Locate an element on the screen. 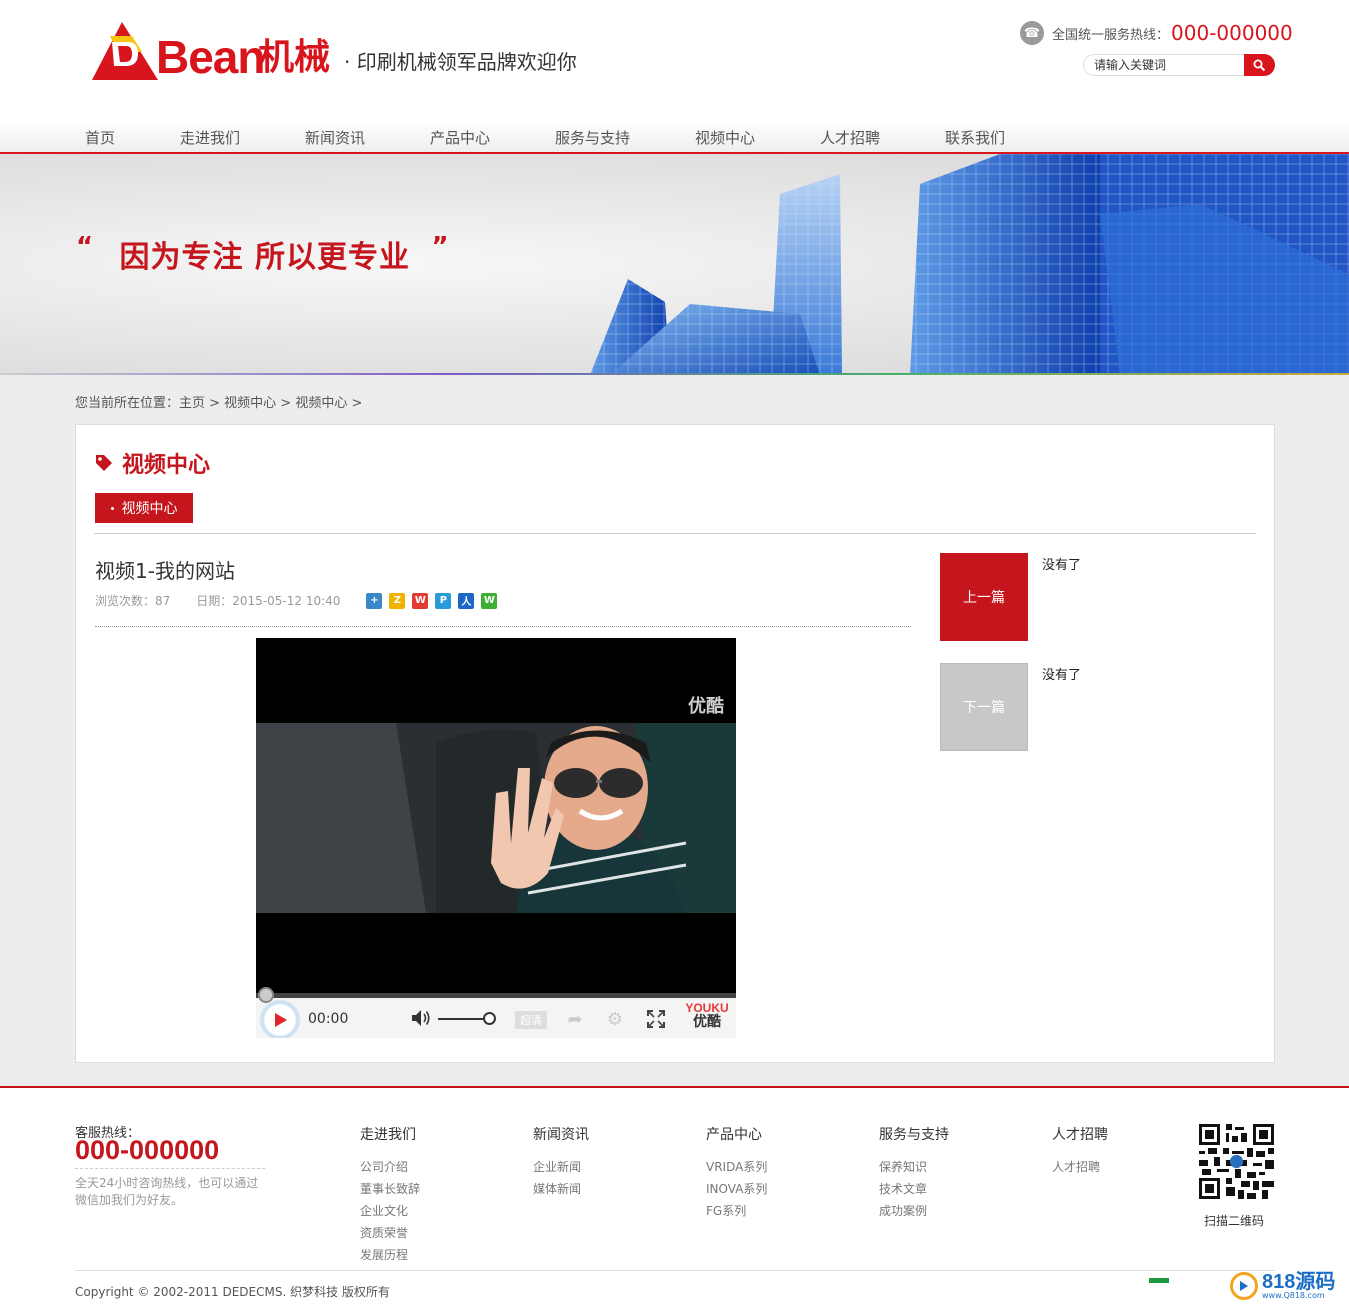  renren-icon: 人 is located at coordinates (466, 600).